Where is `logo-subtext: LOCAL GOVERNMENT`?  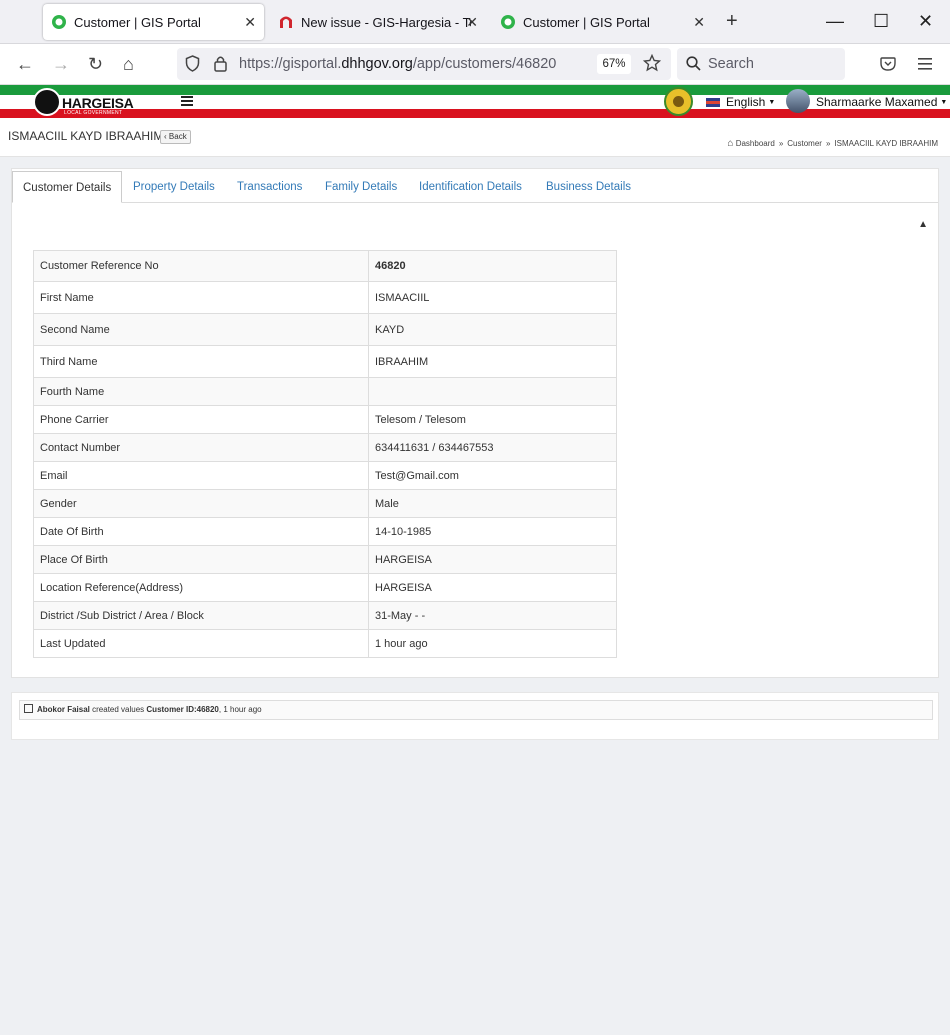
logo-subtext: LOCAL GOVERNMENT is located at coordinates (93, 113).